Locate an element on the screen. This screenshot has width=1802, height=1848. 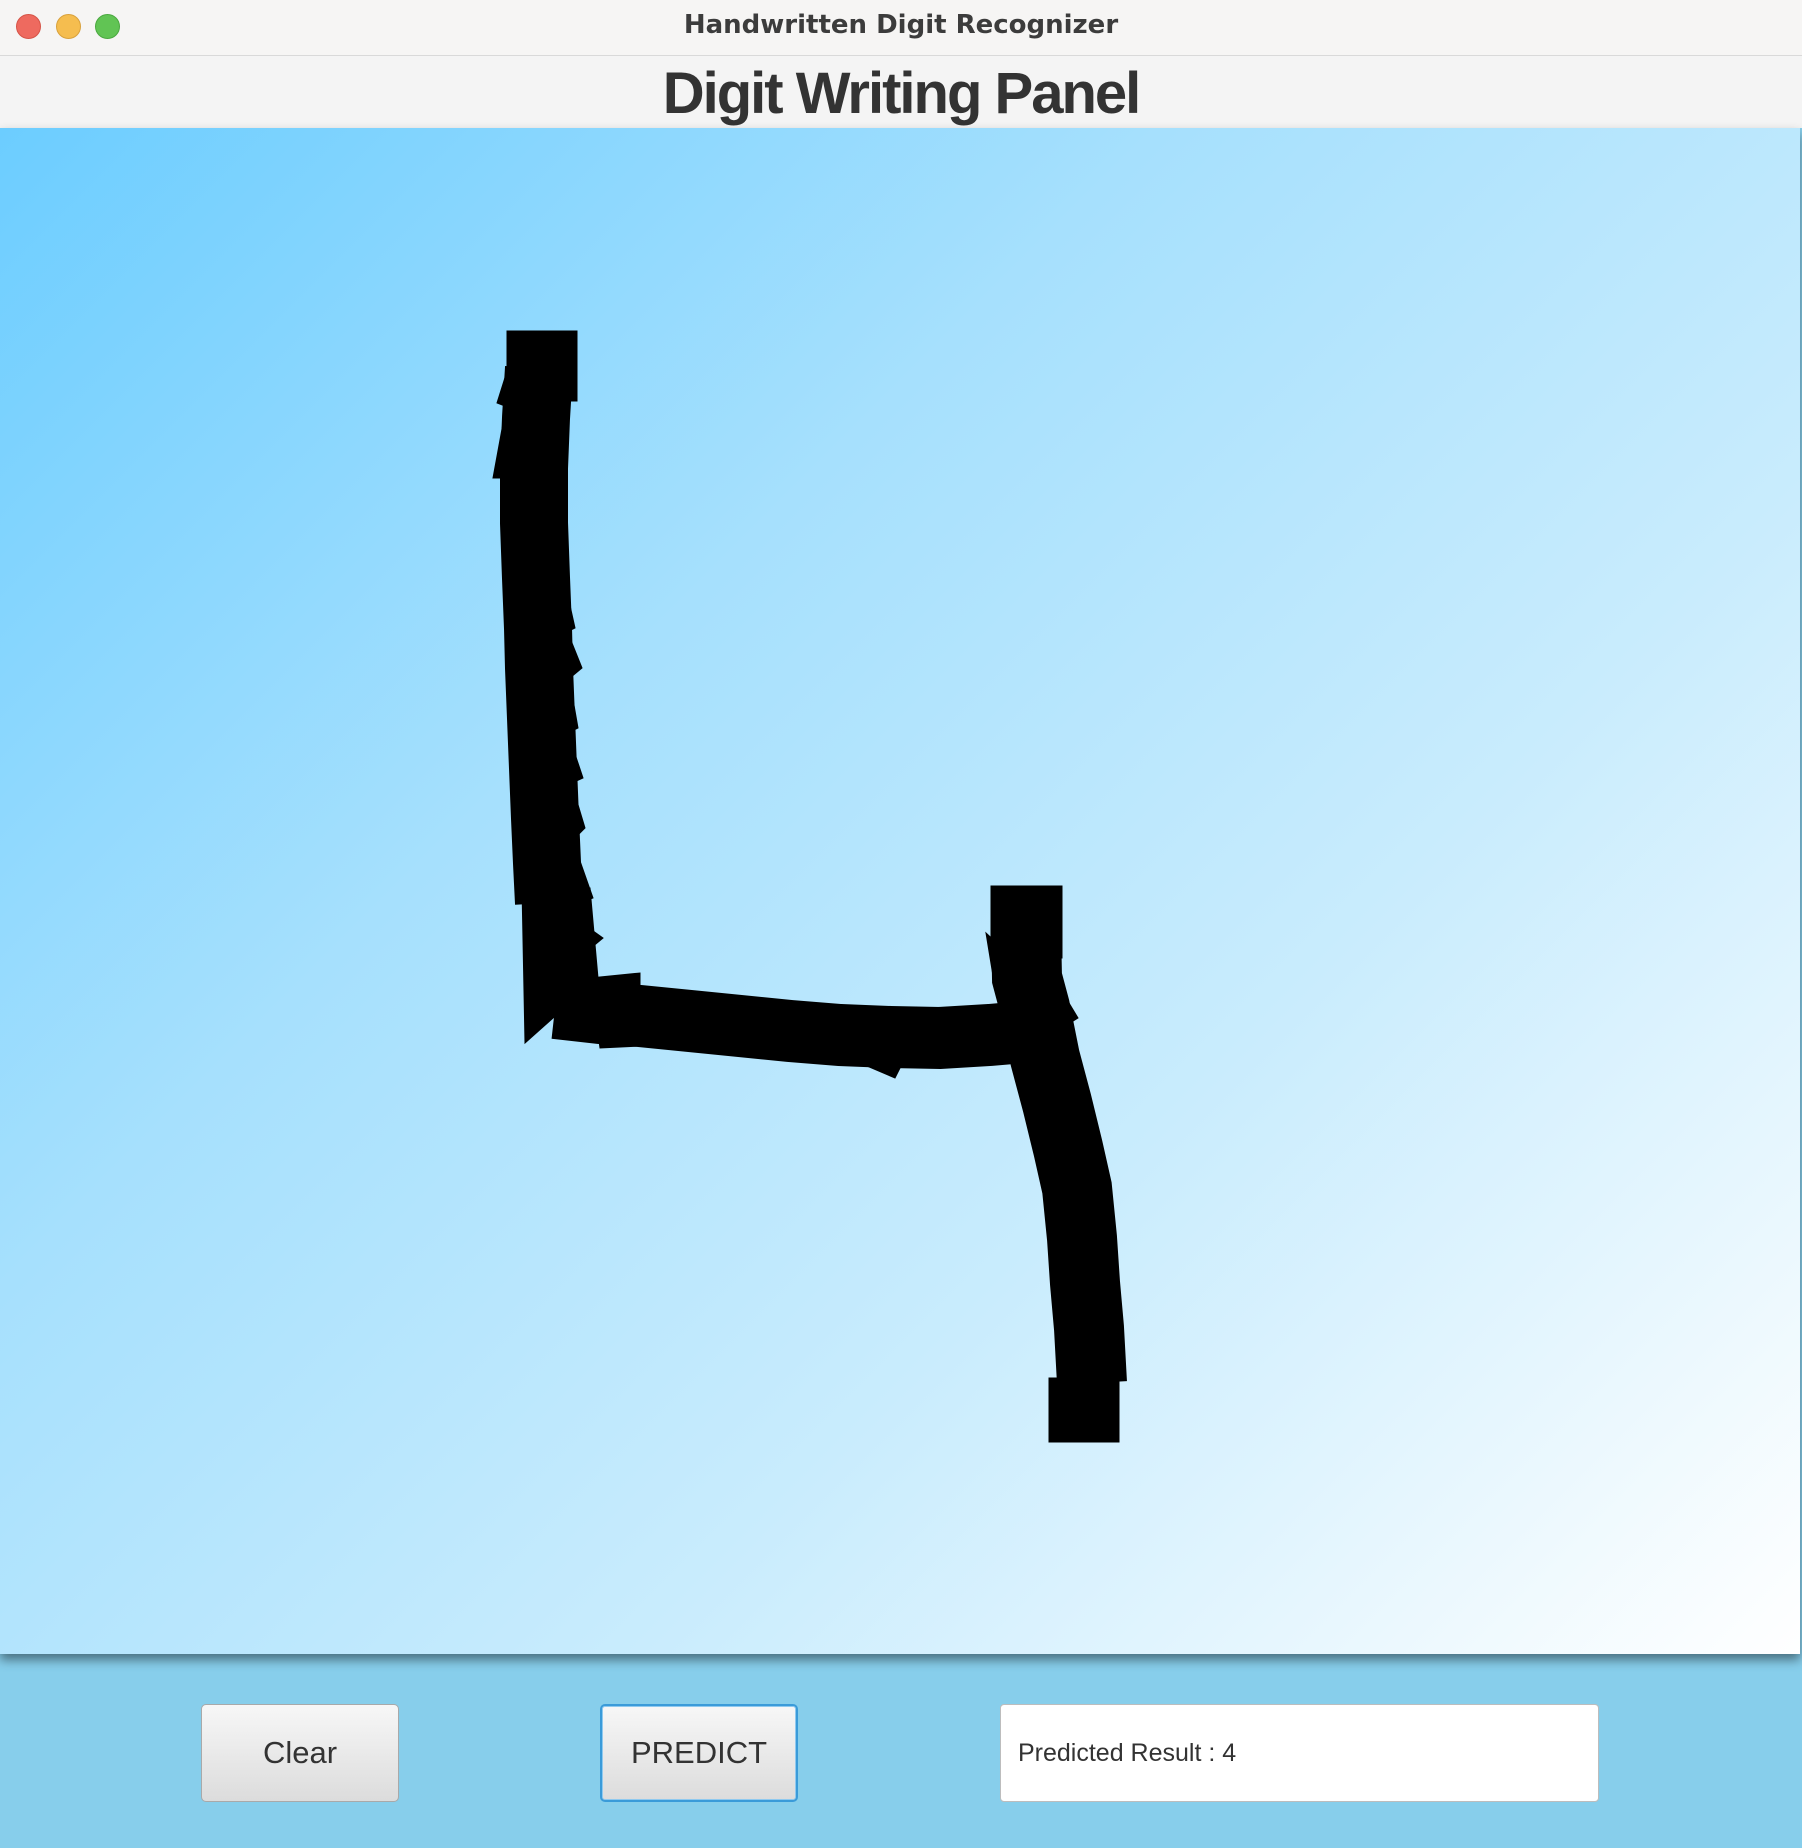
window-title: Handwritten Digit Recognizer is located at coordinates (901, 25).